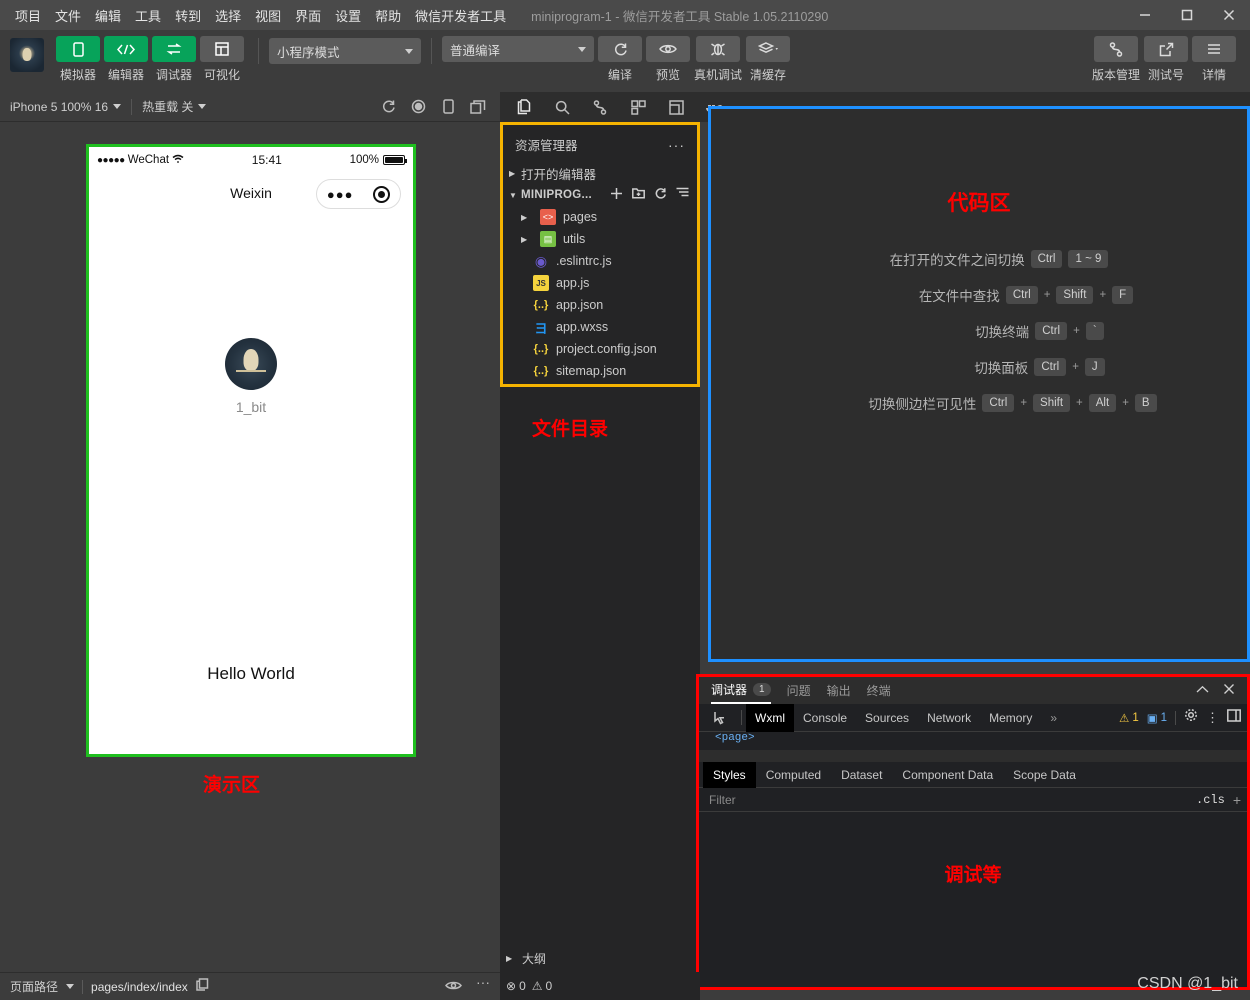  I want to click on toolbar-button-editor: 编辑器, so click(126, 59).